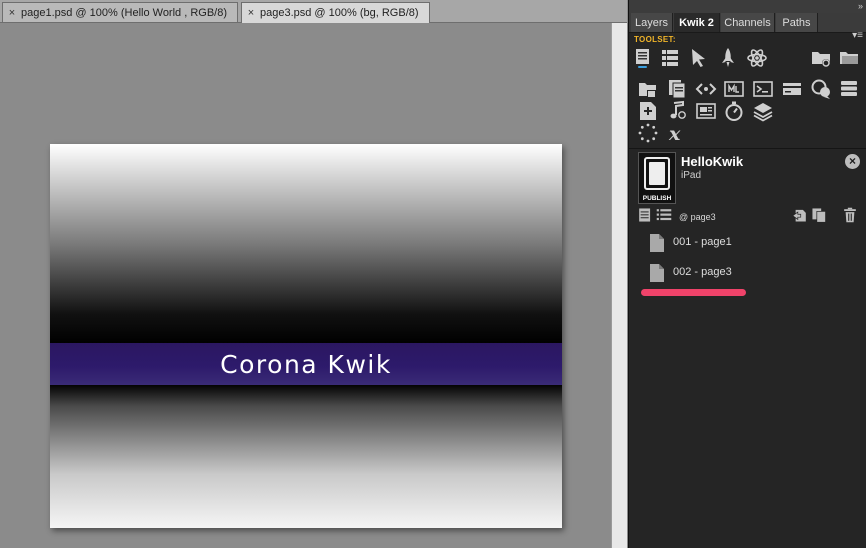  I want to click on toolset-doc-icon, so click(643, 58).